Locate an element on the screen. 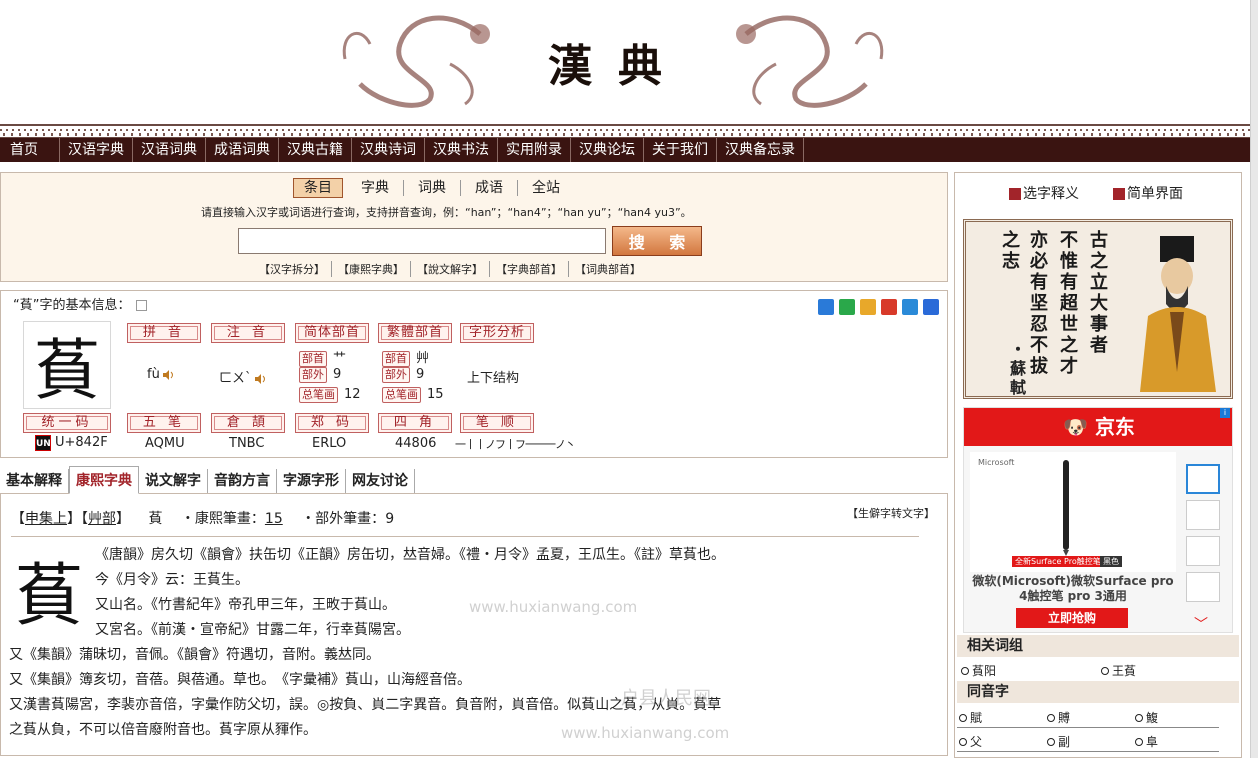  nav-zidian: 汉语字典 is located at coordinates (96, 150).